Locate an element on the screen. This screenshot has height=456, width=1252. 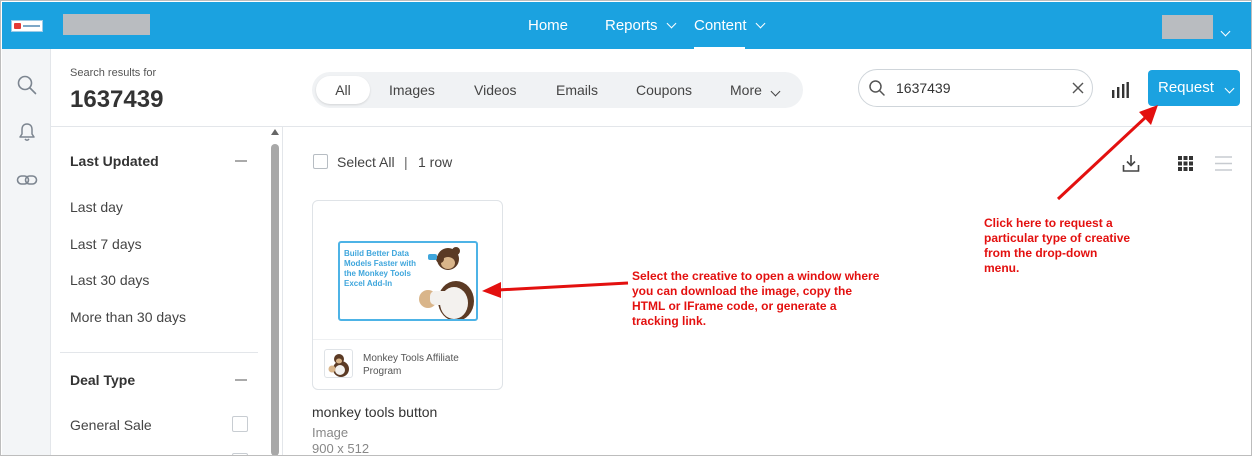
search-box is located at coordinates (975, 88).